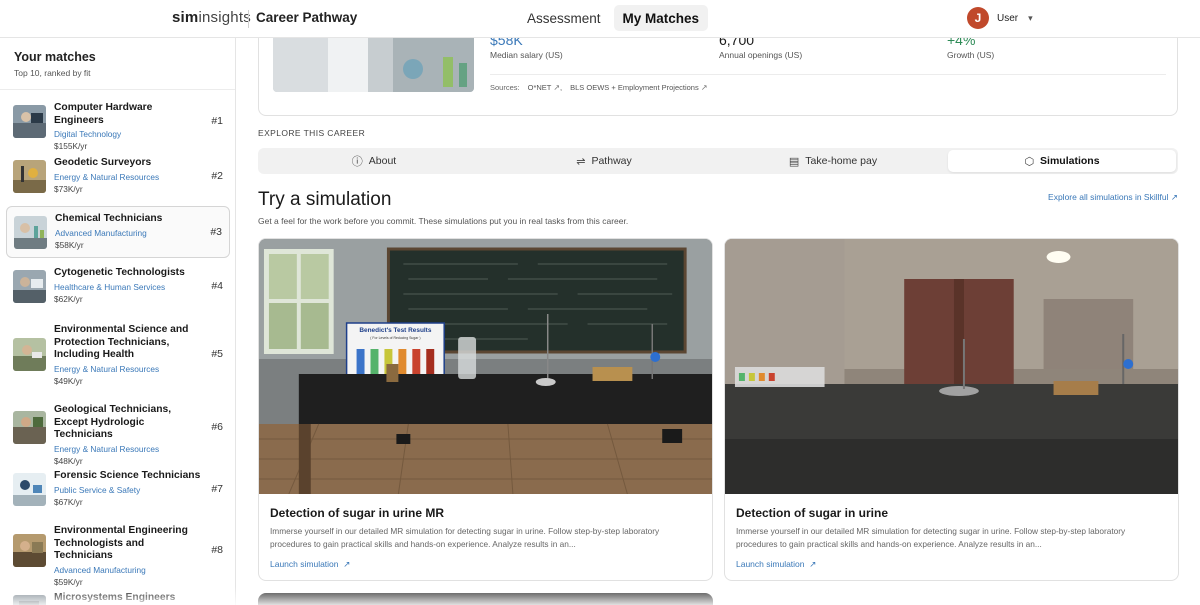  What do you see at coordinates (961, 43) in the screenshot?
I see `stat-value: +4%` at bounding box center [961, 43].